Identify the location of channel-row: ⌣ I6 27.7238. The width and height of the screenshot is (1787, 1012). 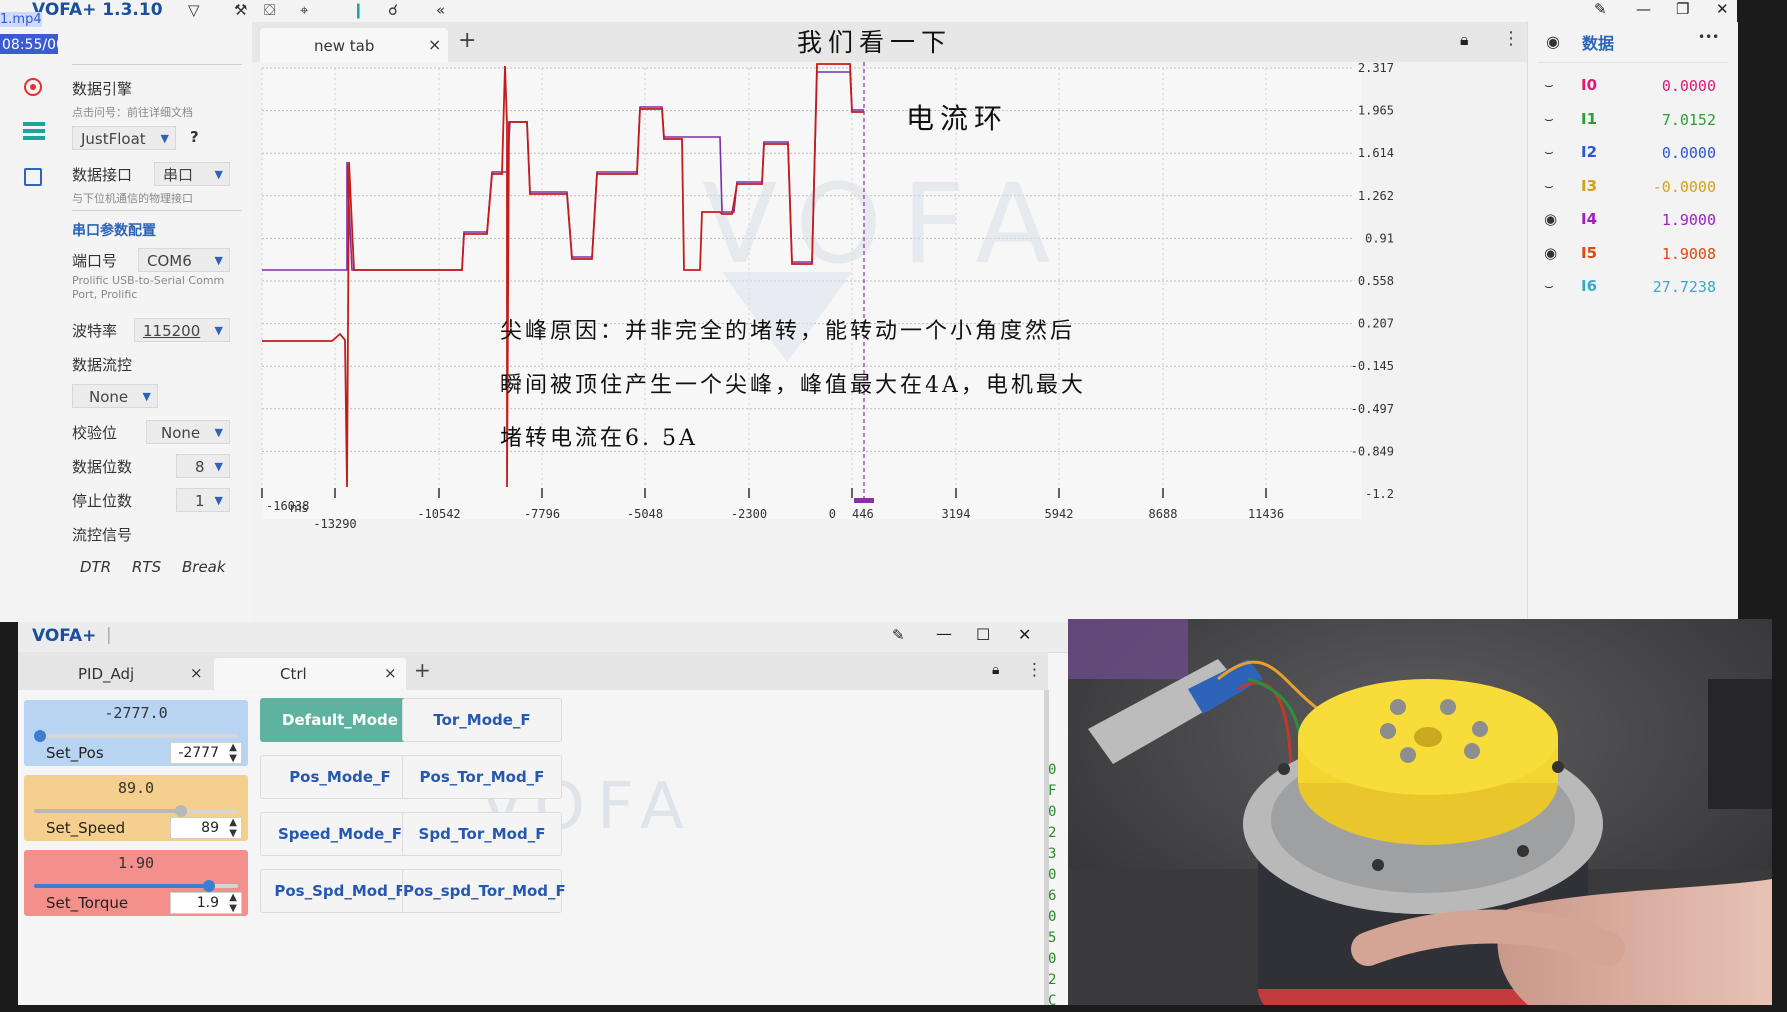
(1633, 288).